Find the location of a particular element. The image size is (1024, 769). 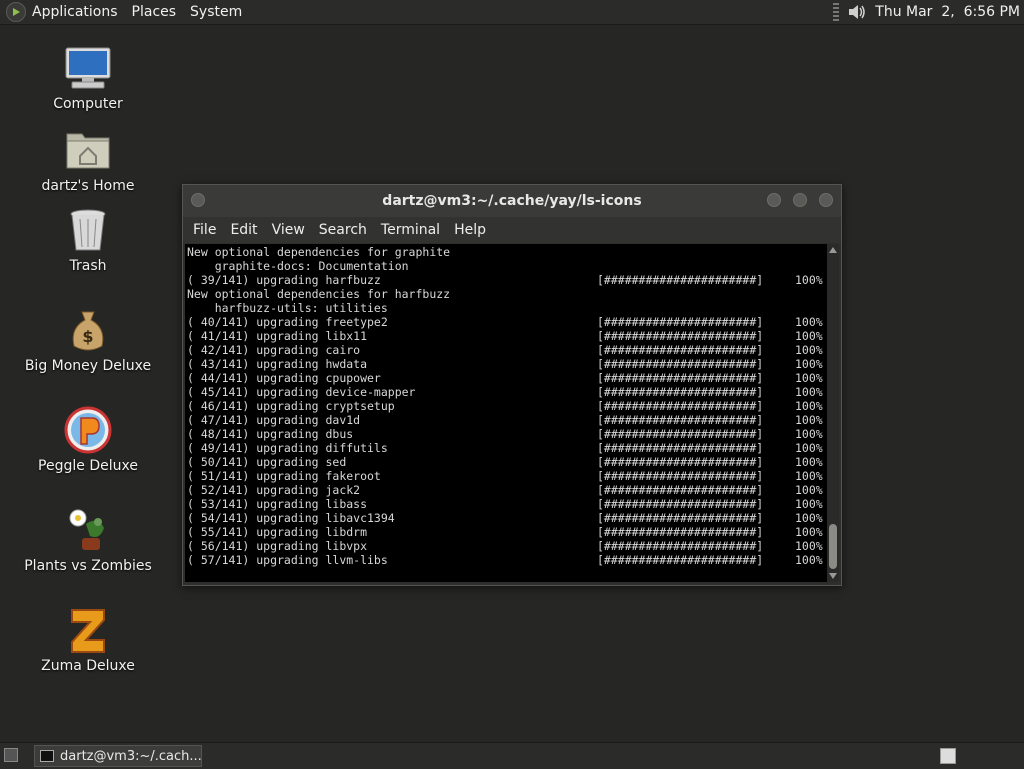

terminal-icon is located at coordinates (47, 756).